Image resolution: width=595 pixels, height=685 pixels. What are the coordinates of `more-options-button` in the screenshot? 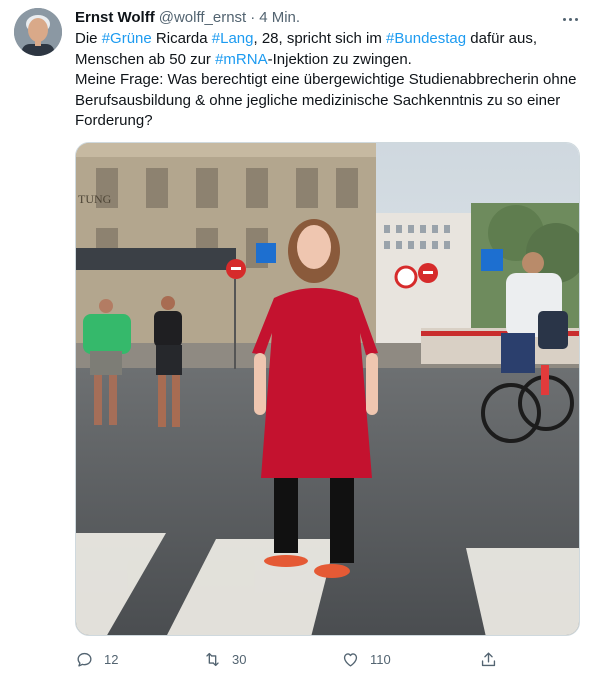 It's located at (570, 19).